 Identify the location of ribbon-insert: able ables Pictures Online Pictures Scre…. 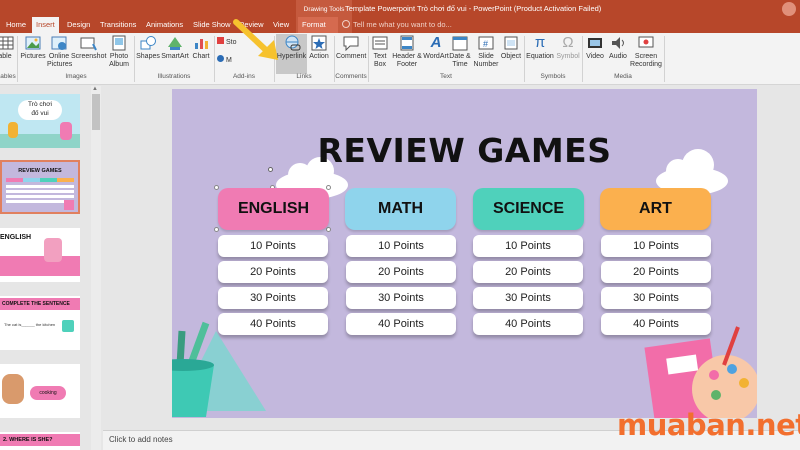
(400, 59).